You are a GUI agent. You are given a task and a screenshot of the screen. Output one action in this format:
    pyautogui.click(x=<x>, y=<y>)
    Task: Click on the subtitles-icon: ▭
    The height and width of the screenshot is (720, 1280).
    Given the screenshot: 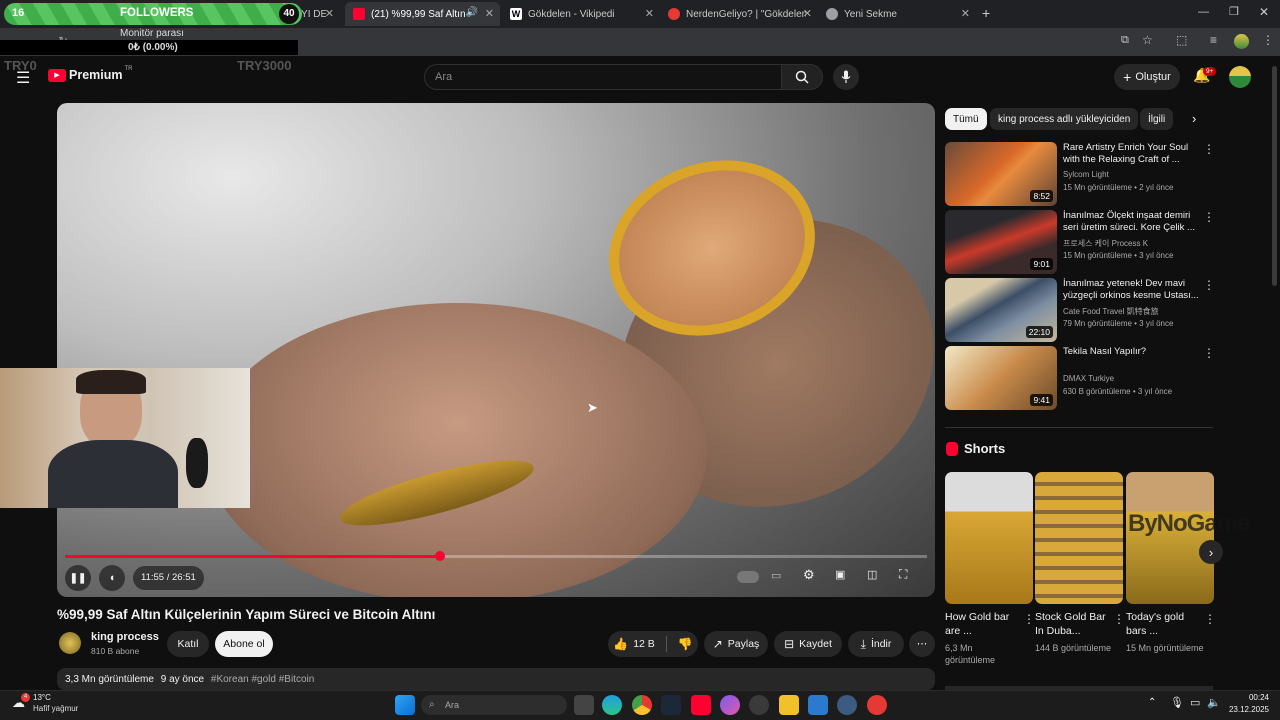 What is the action you would take?
    pyautogui.click(x=776, y=575)
    